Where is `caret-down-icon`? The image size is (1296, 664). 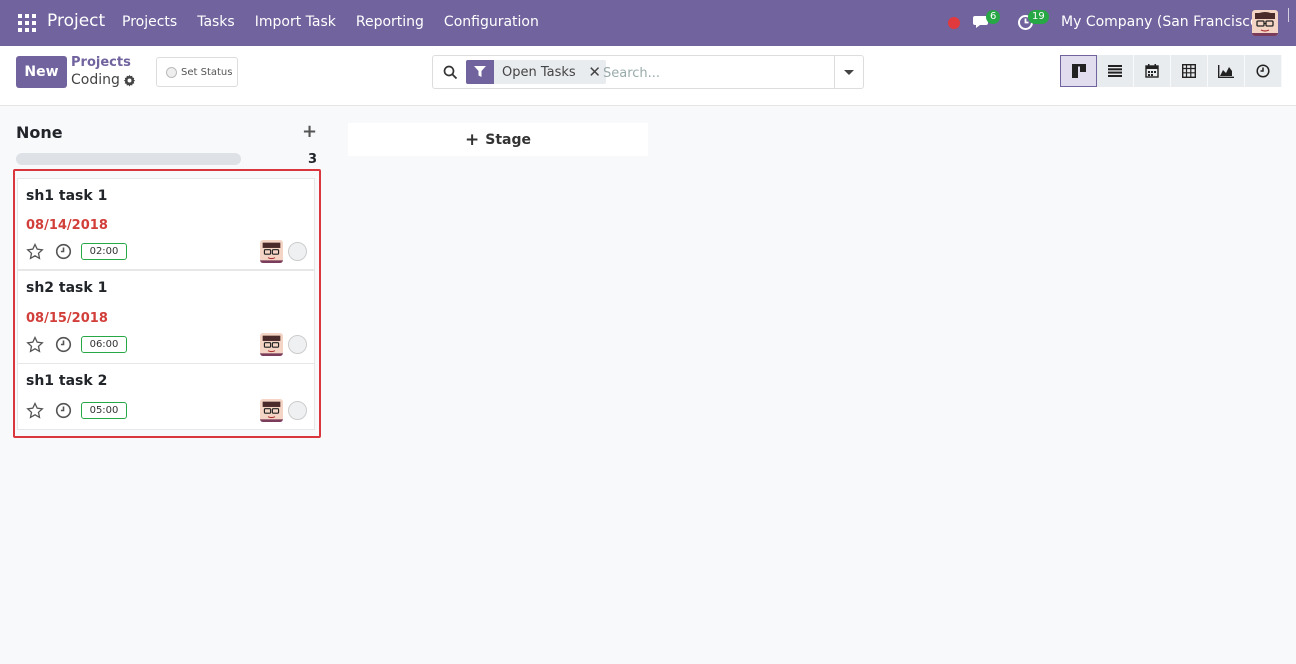 caret-down-icon is located at coordinates (849, 72).